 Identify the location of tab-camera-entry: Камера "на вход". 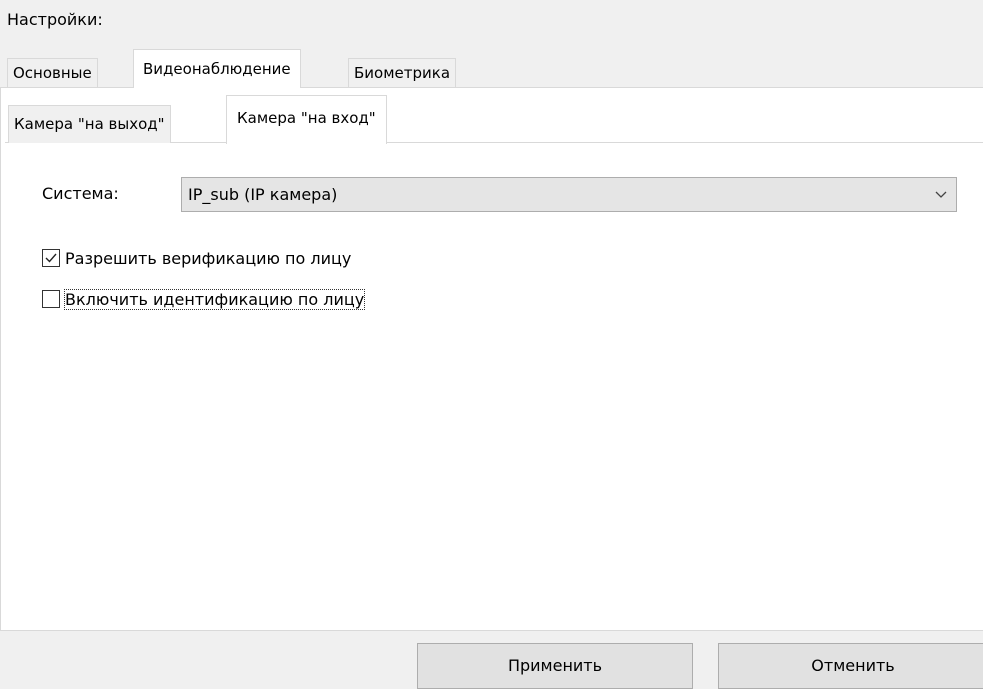
(306, 119).